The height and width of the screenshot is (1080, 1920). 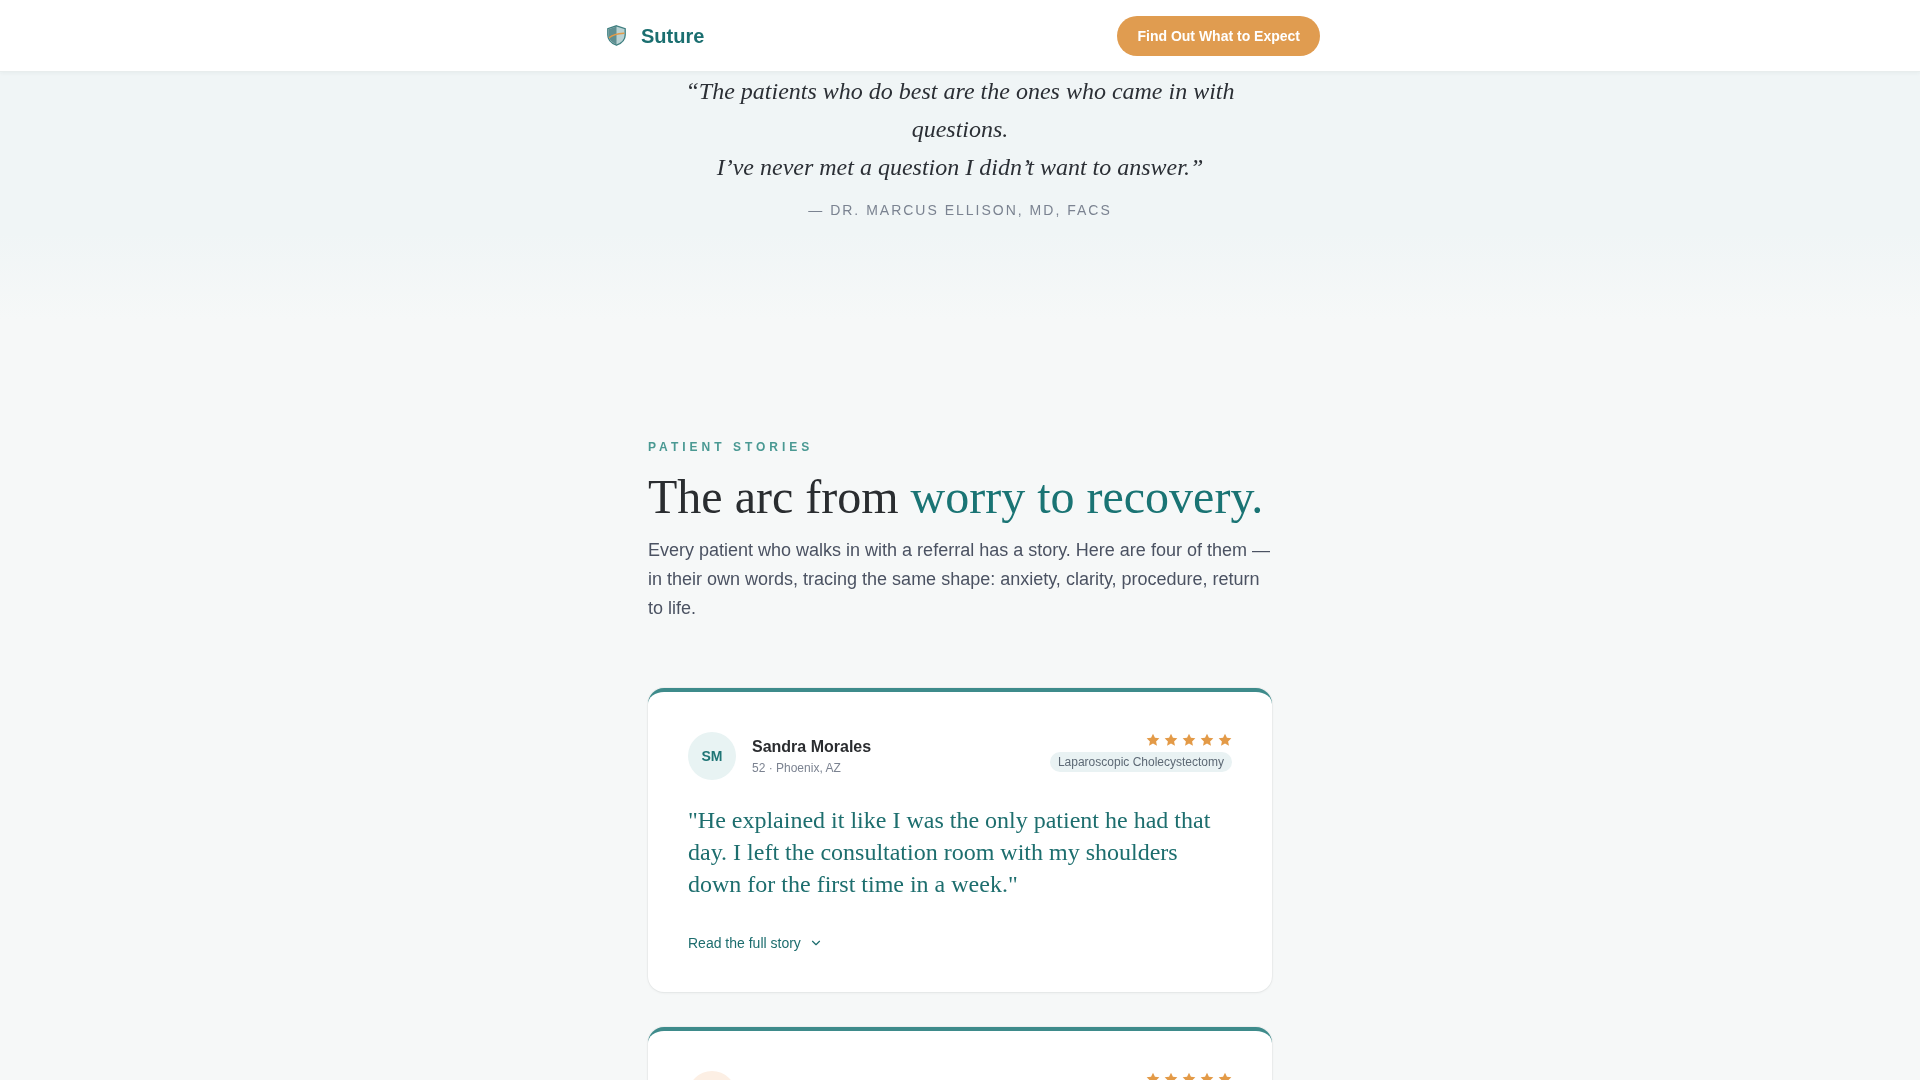 I want to click on section-heading: The arc from worry to recovery., so click(x=956, y=496).